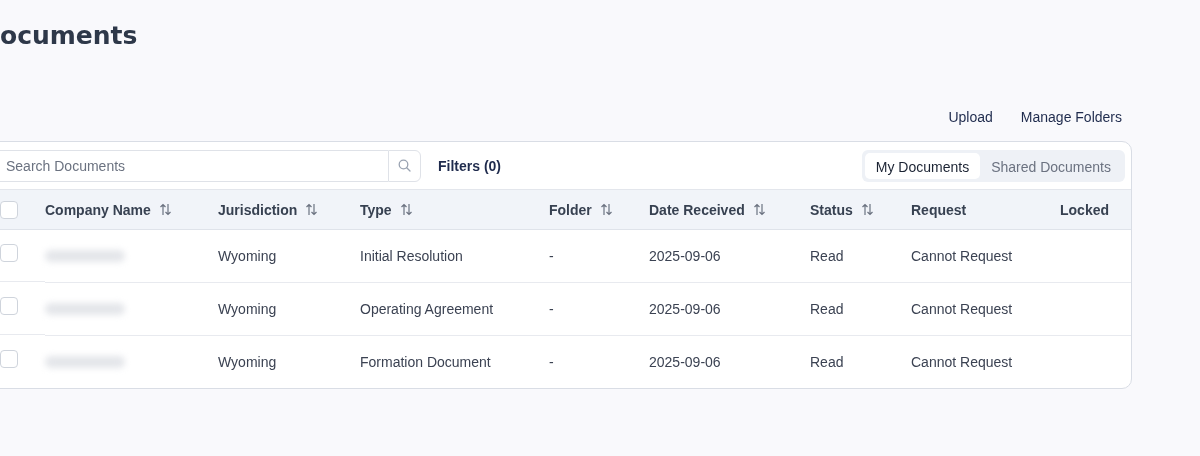 The height and width of the screenshot is (456, 1200). Describe the element at coordinates (1051, 165) in the screenshot. I see `tab: Shared Documents` at that location.